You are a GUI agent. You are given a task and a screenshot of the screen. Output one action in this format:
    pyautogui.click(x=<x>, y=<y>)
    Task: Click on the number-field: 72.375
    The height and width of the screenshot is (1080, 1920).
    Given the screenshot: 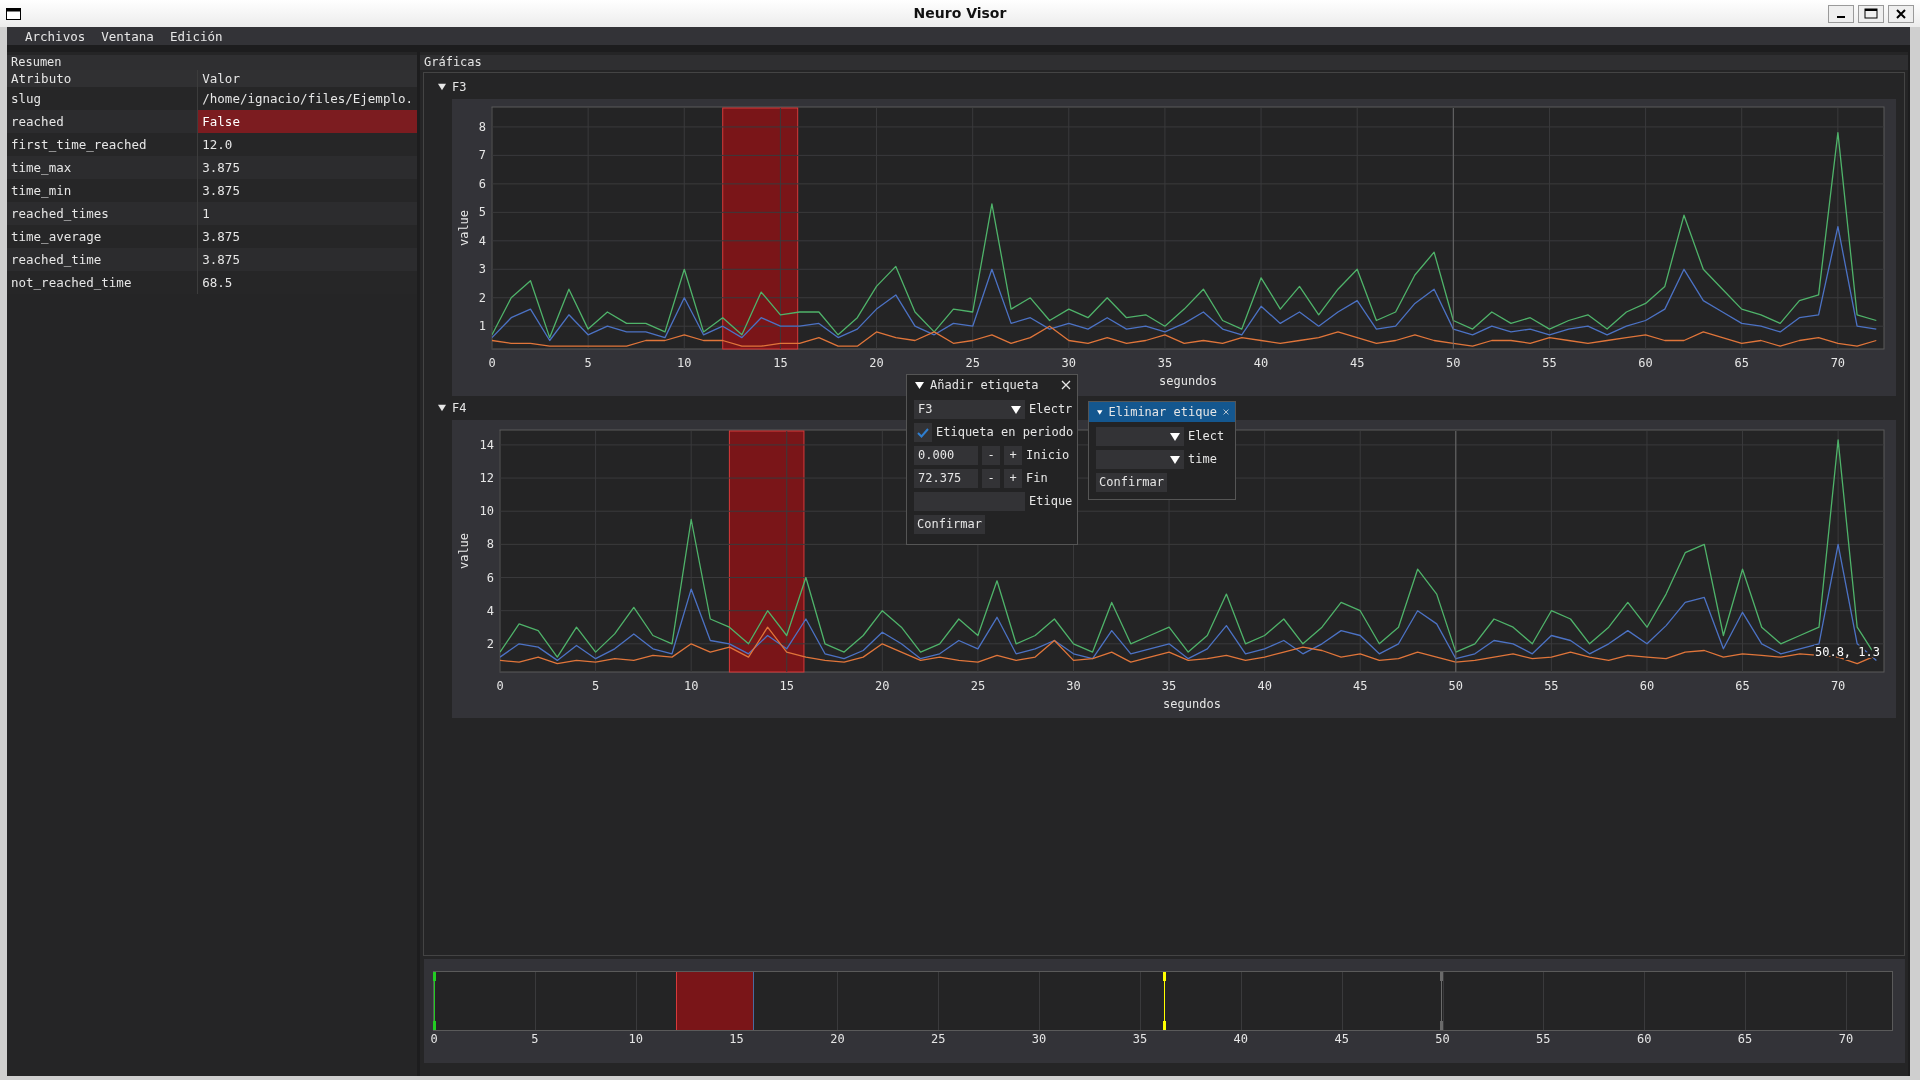 What is the action you would take?
    pyautogui.click(x=946, y=478)
    